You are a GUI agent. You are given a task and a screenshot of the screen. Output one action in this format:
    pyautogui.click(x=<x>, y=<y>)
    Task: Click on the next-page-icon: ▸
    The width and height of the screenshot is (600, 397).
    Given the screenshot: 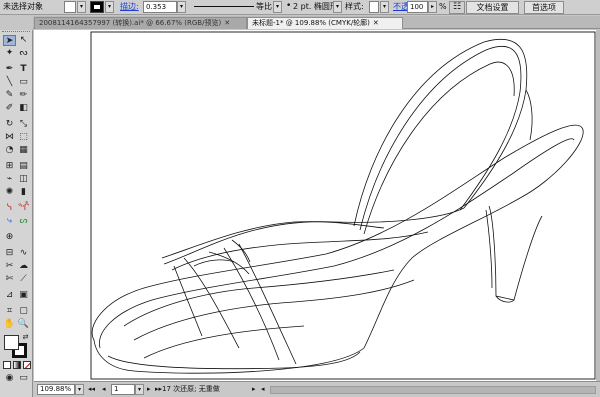 What is the action you would take?
    pyautogui.click(x=149, y=389)
    